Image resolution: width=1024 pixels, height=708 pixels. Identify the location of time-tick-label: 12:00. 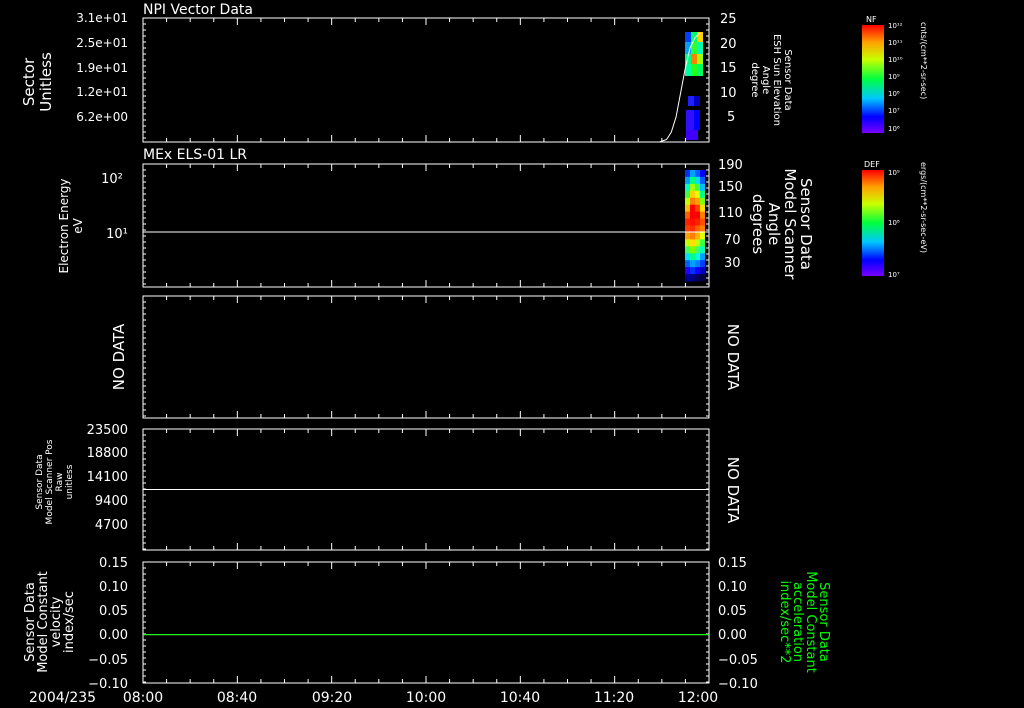
(698, 698).